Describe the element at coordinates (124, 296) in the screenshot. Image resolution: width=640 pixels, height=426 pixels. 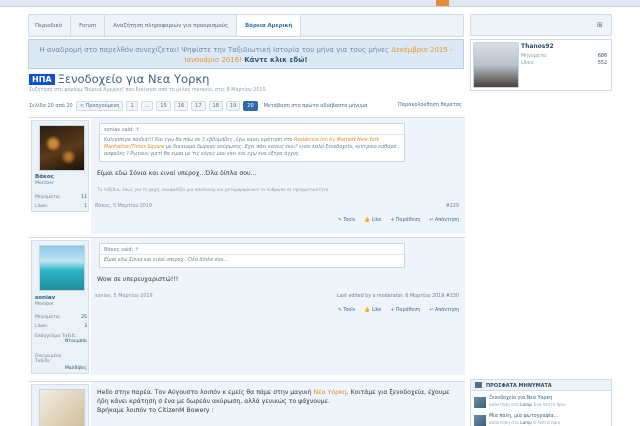
I see `post-date: soniav, 5 Μαρτίου 2019` at that location.